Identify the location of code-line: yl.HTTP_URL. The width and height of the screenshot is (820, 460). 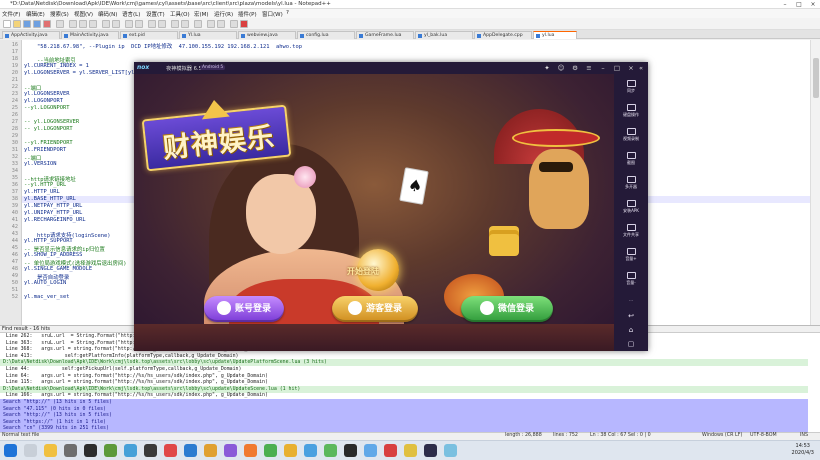
(42, 192).